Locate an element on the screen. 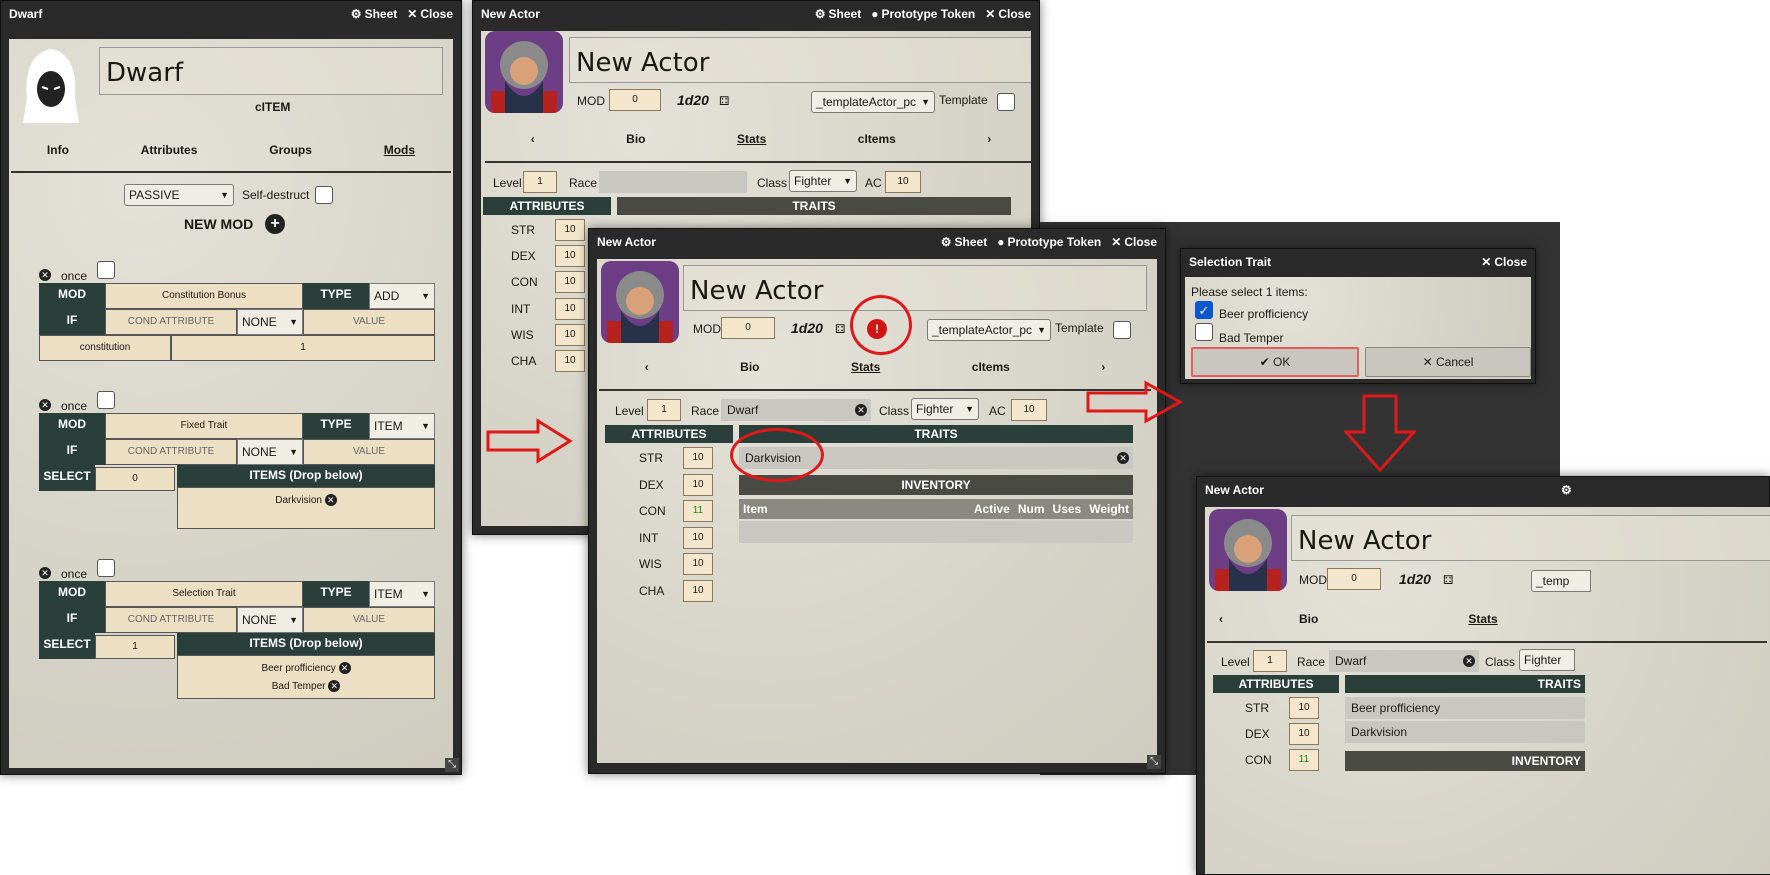 This screenshot has height=875, width=1770. tab-citems: cItems is located at coordinates (991, 367).